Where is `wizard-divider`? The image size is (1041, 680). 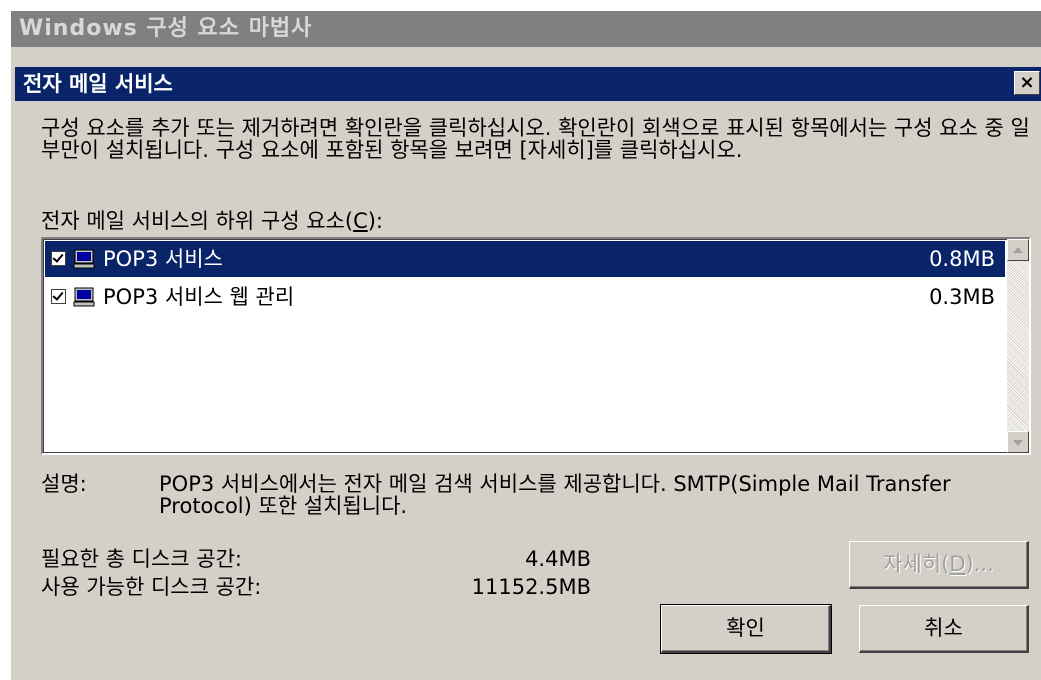
wizard-divider is located at coordinates (526, 52).